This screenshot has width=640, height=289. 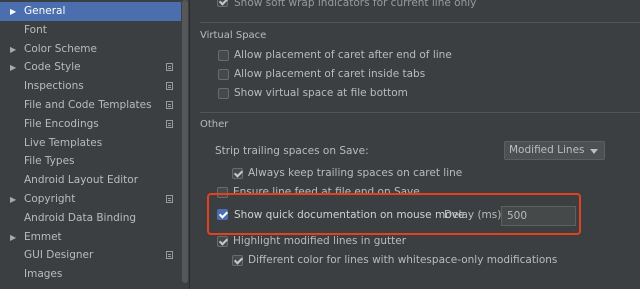 I want to click on other-title: Other, so click(x=214, y=124).